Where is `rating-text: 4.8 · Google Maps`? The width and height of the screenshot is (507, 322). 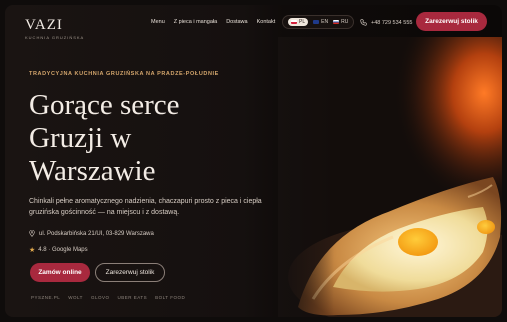 rating-text: 4.8 · Google Maps is located at coordinates (63, 250).